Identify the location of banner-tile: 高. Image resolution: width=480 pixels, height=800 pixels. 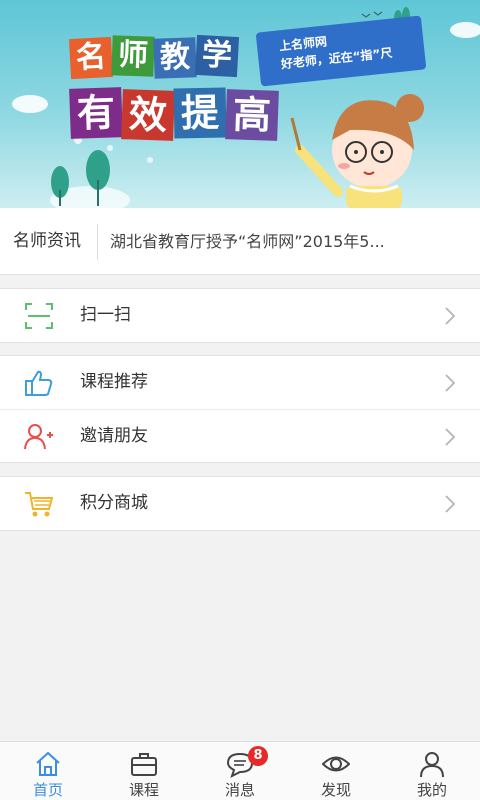
(252, 115).